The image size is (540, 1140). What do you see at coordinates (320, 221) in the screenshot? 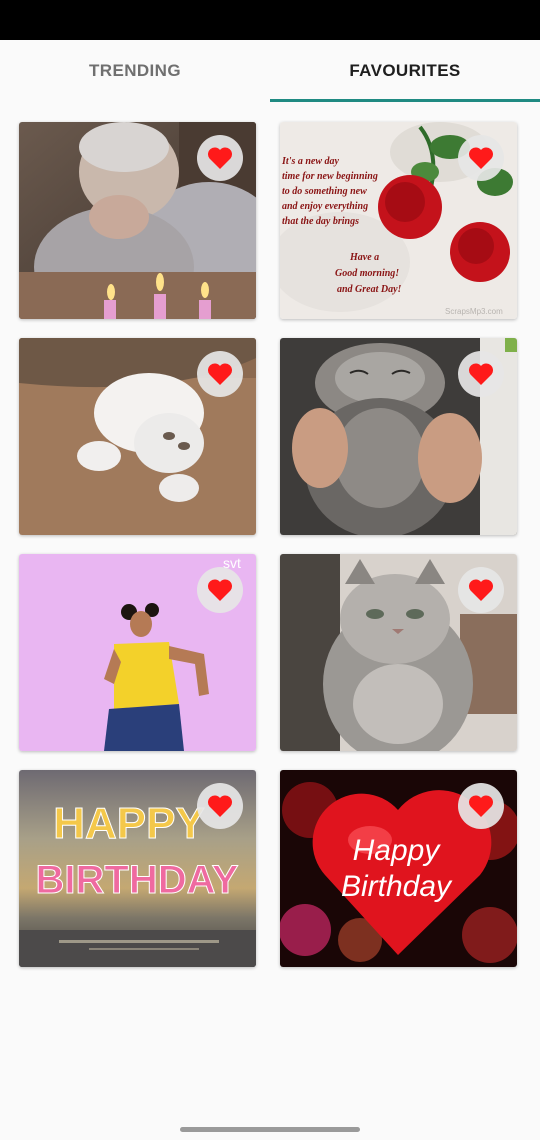
I see `svg-text: that the day brings` at bounding box center [320, 221].